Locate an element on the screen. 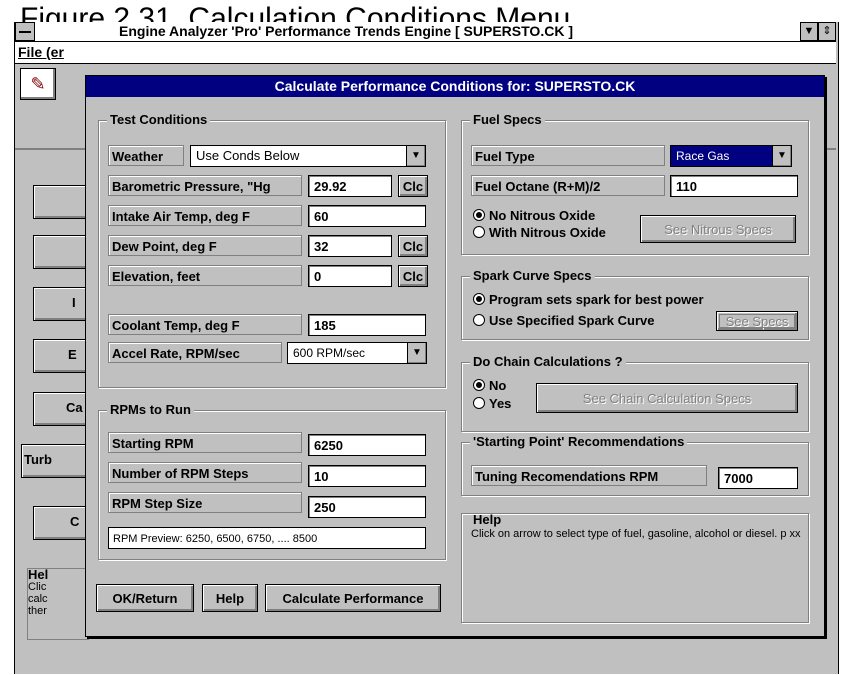 Image resolution: width=853 pixels, height=675 pixels. see-spark-specs-button: See Specs is located at coordinates (757, 321).